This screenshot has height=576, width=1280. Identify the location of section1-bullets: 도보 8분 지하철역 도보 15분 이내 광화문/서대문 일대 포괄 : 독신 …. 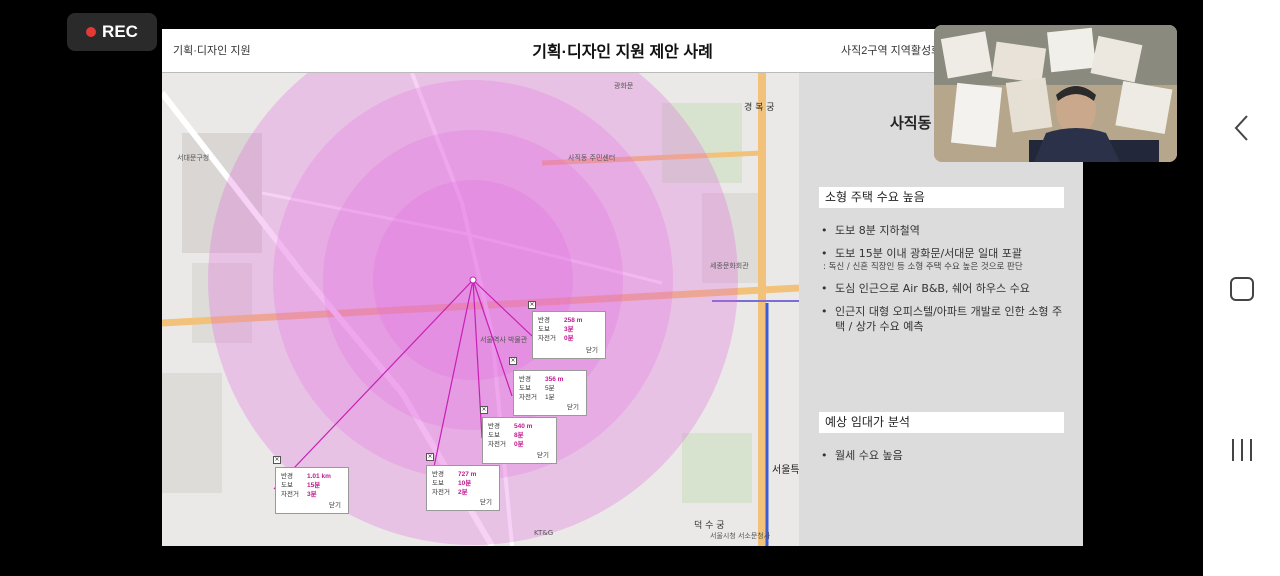
(946, 282).